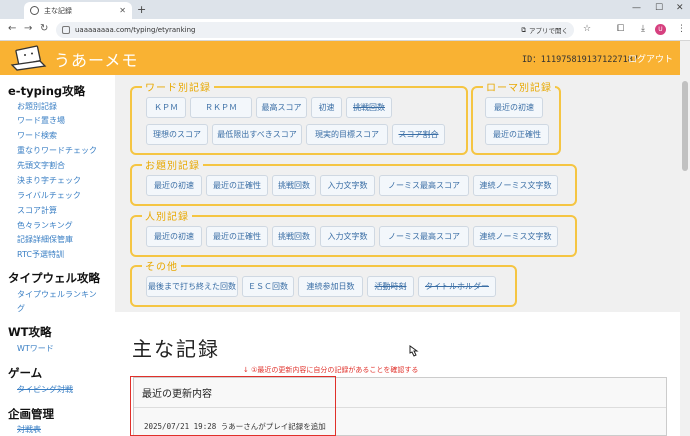 The image size is (690, 436). What do you see at coordinates (47, 91) in the screenshot?
I see `sidebar-section-title: e-typing攻略` at bounding box center [47, 91].